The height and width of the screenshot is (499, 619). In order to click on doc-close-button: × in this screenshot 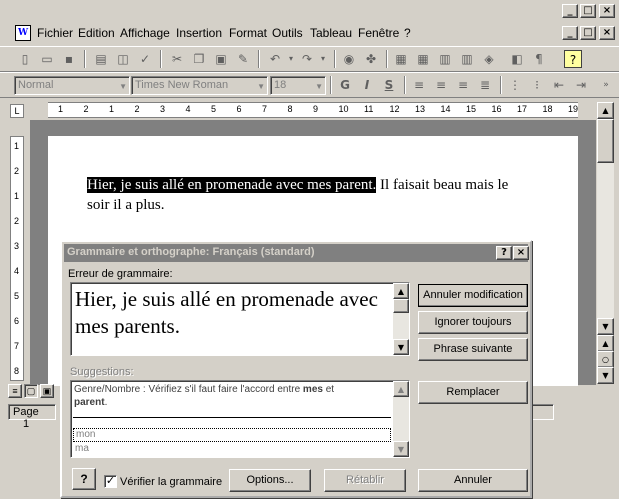, I will do `click(607, 33)`.